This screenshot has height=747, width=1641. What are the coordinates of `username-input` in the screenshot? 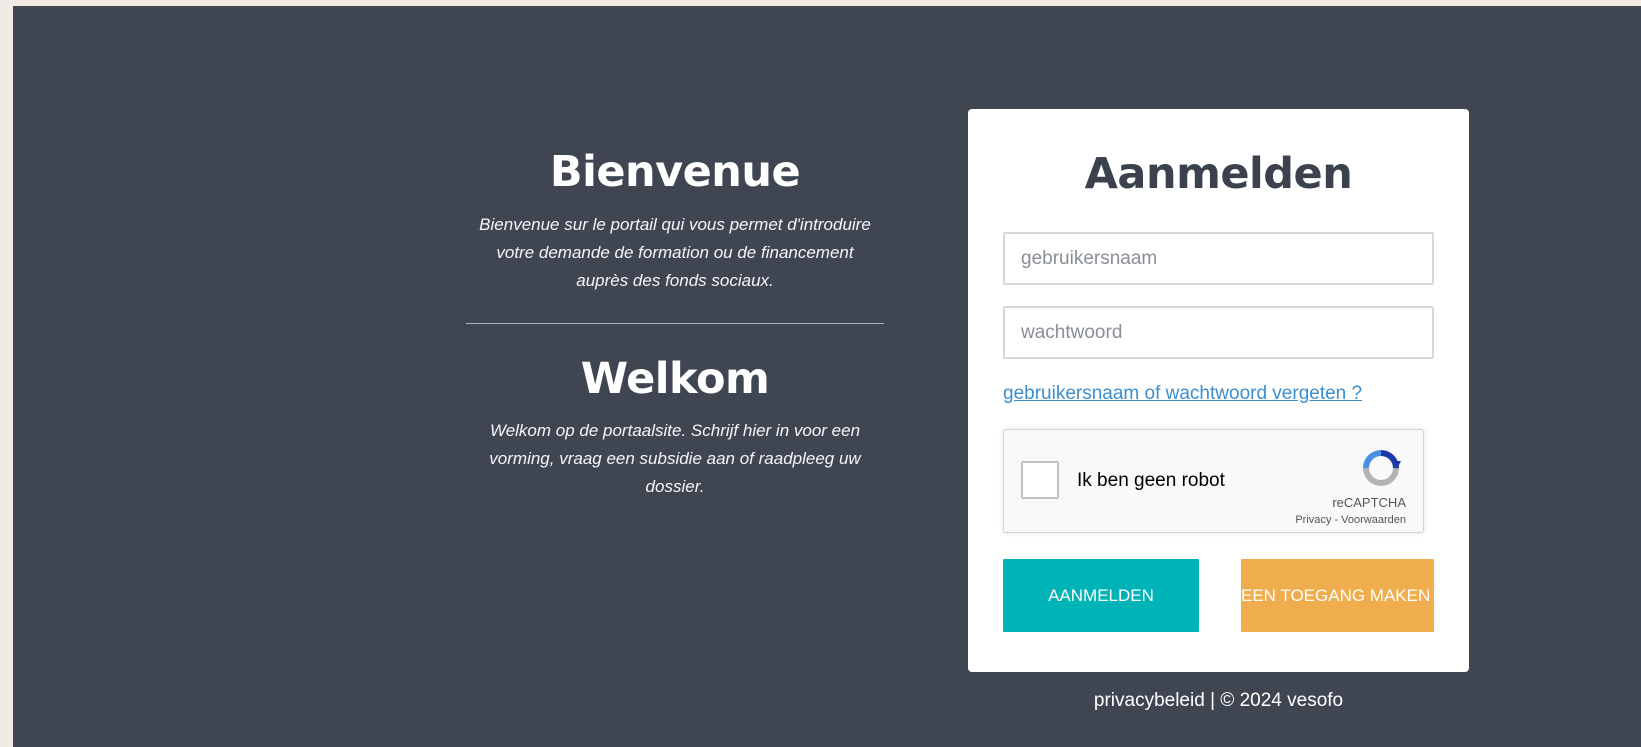 It's located at (1218, 258).